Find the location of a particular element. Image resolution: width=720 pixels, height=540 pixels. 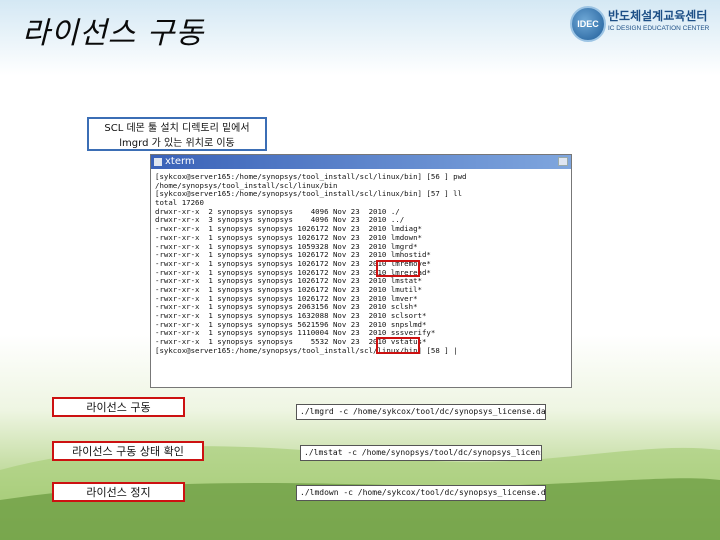

license-status-button: 라이선스 구동 상태 확인 is located at coordinates (128, 451).